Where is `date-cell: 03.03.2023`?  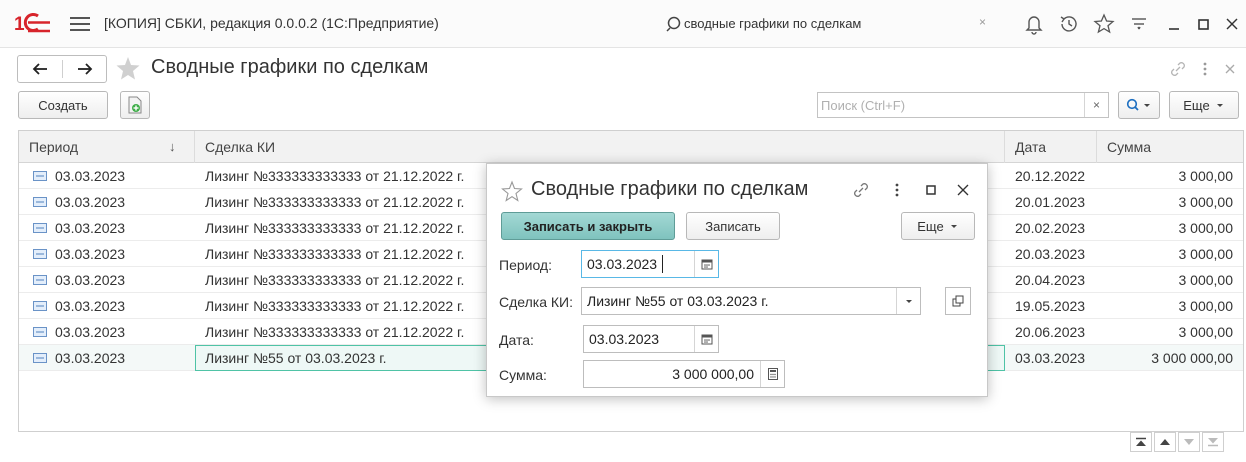 date-cell: 03.03.2023 is located at coordinates (1050, 358).